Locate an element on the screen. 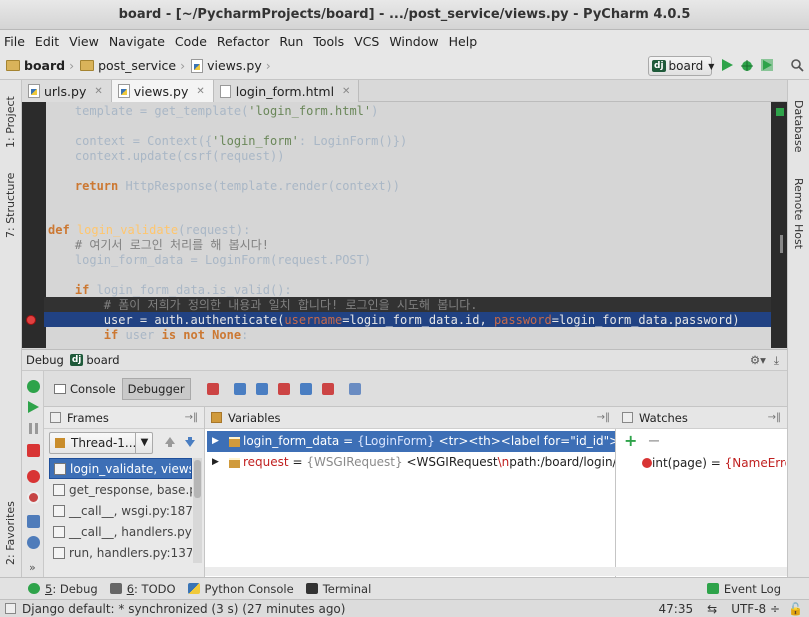 This screenshot has height=617, width=809. lock-icon: 🔓 is located at coordinates (795, 609).